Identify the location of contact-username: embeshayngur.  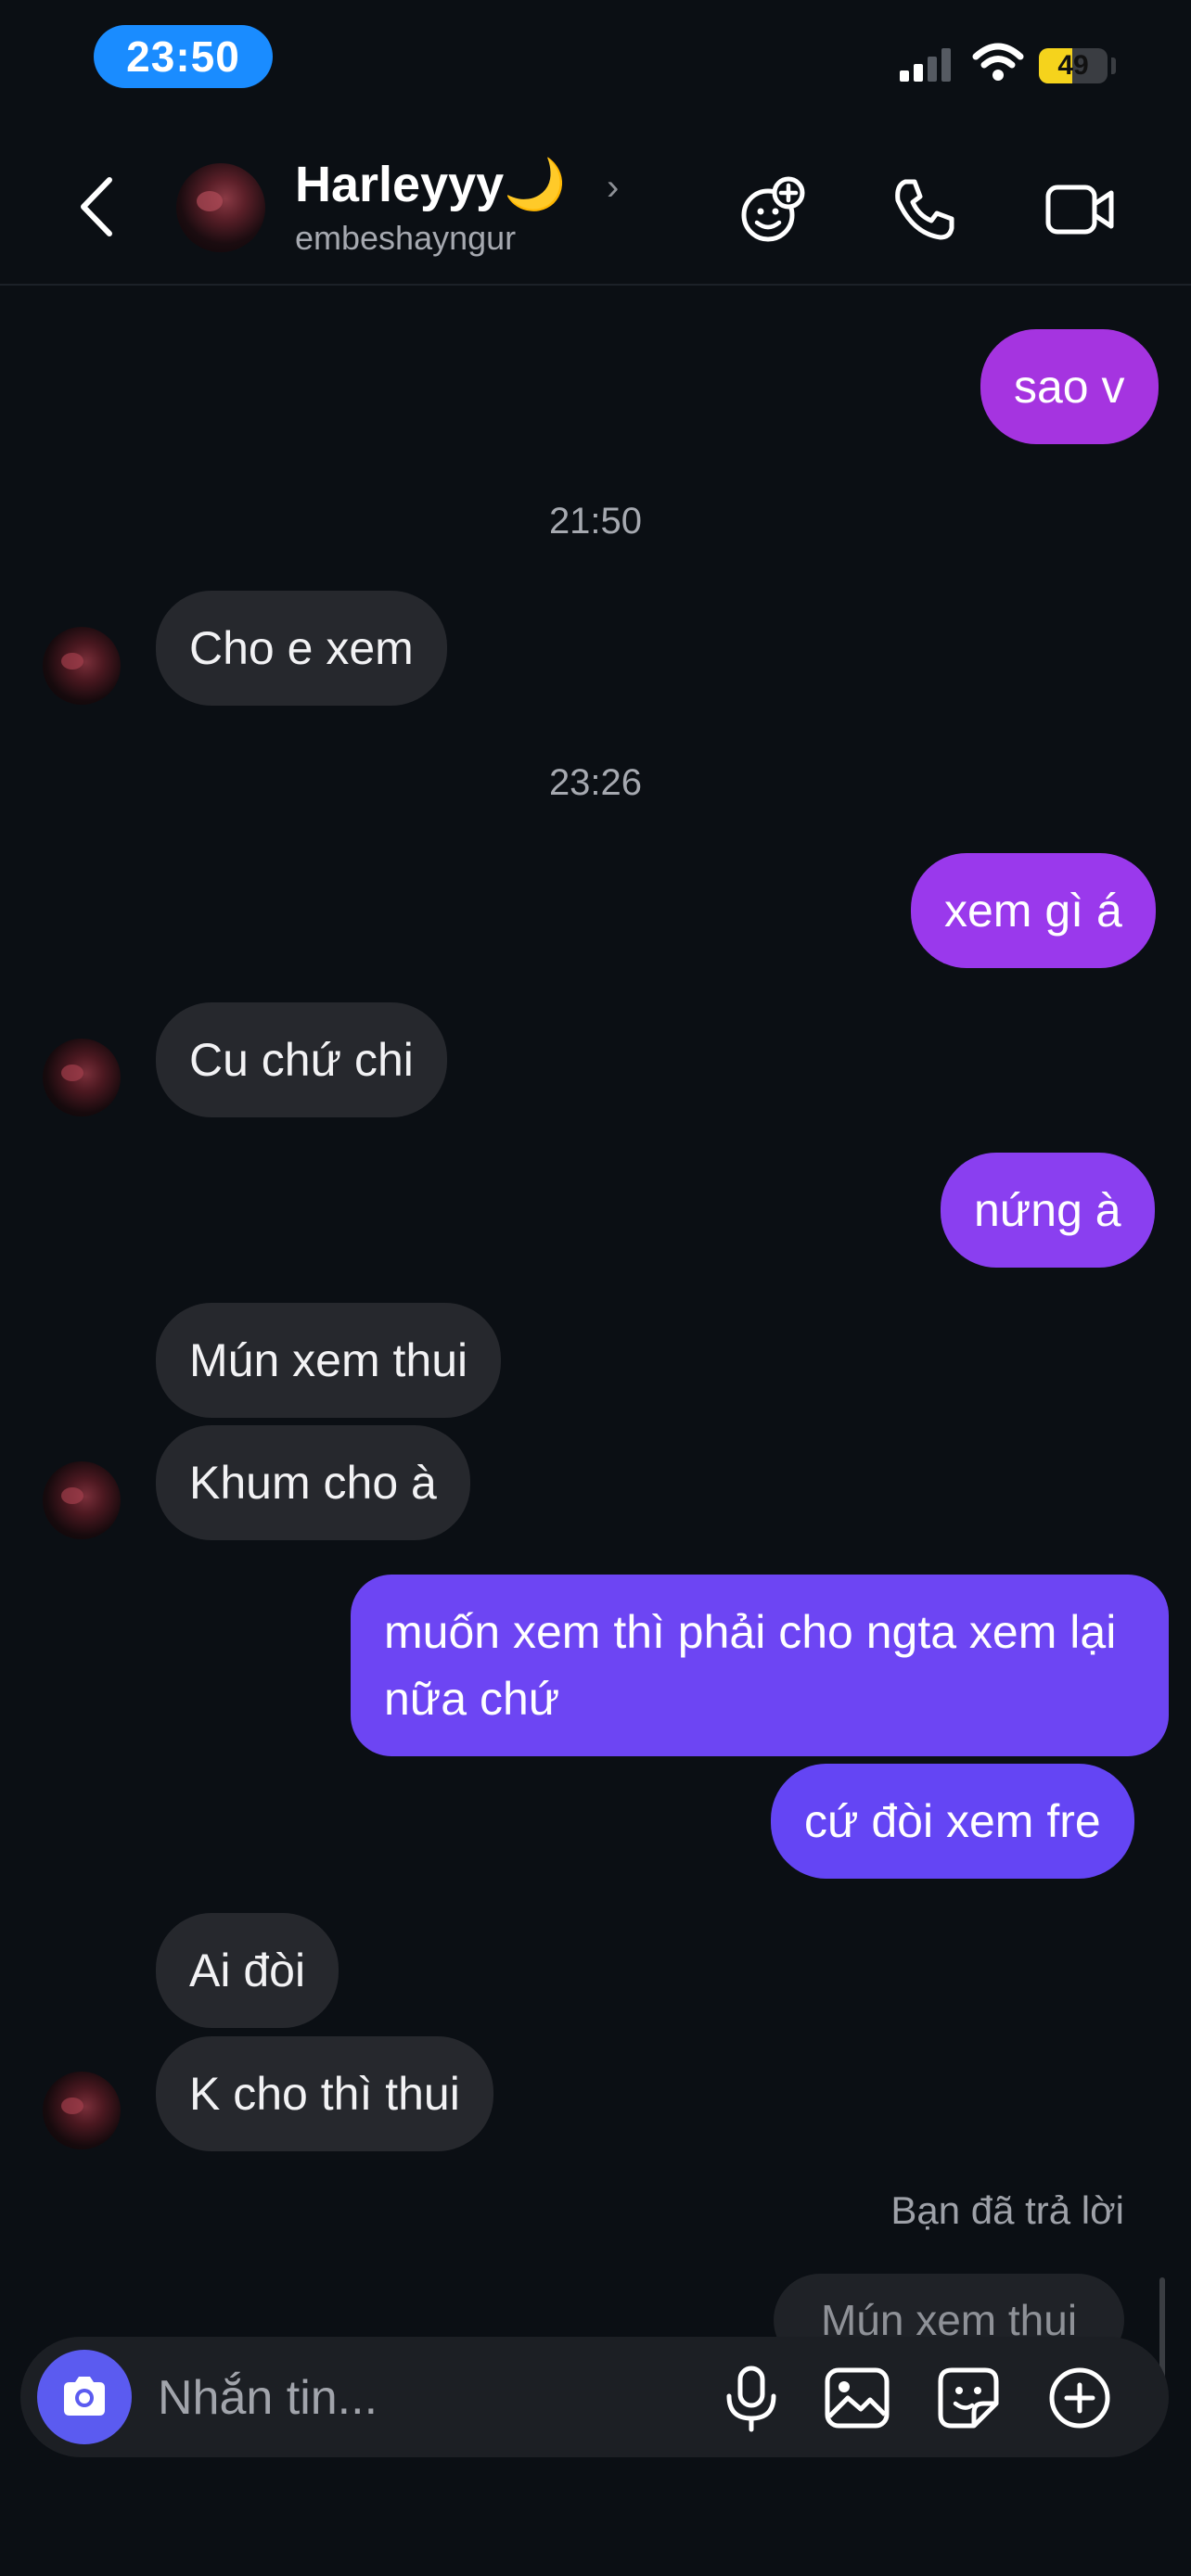
(405, 239).